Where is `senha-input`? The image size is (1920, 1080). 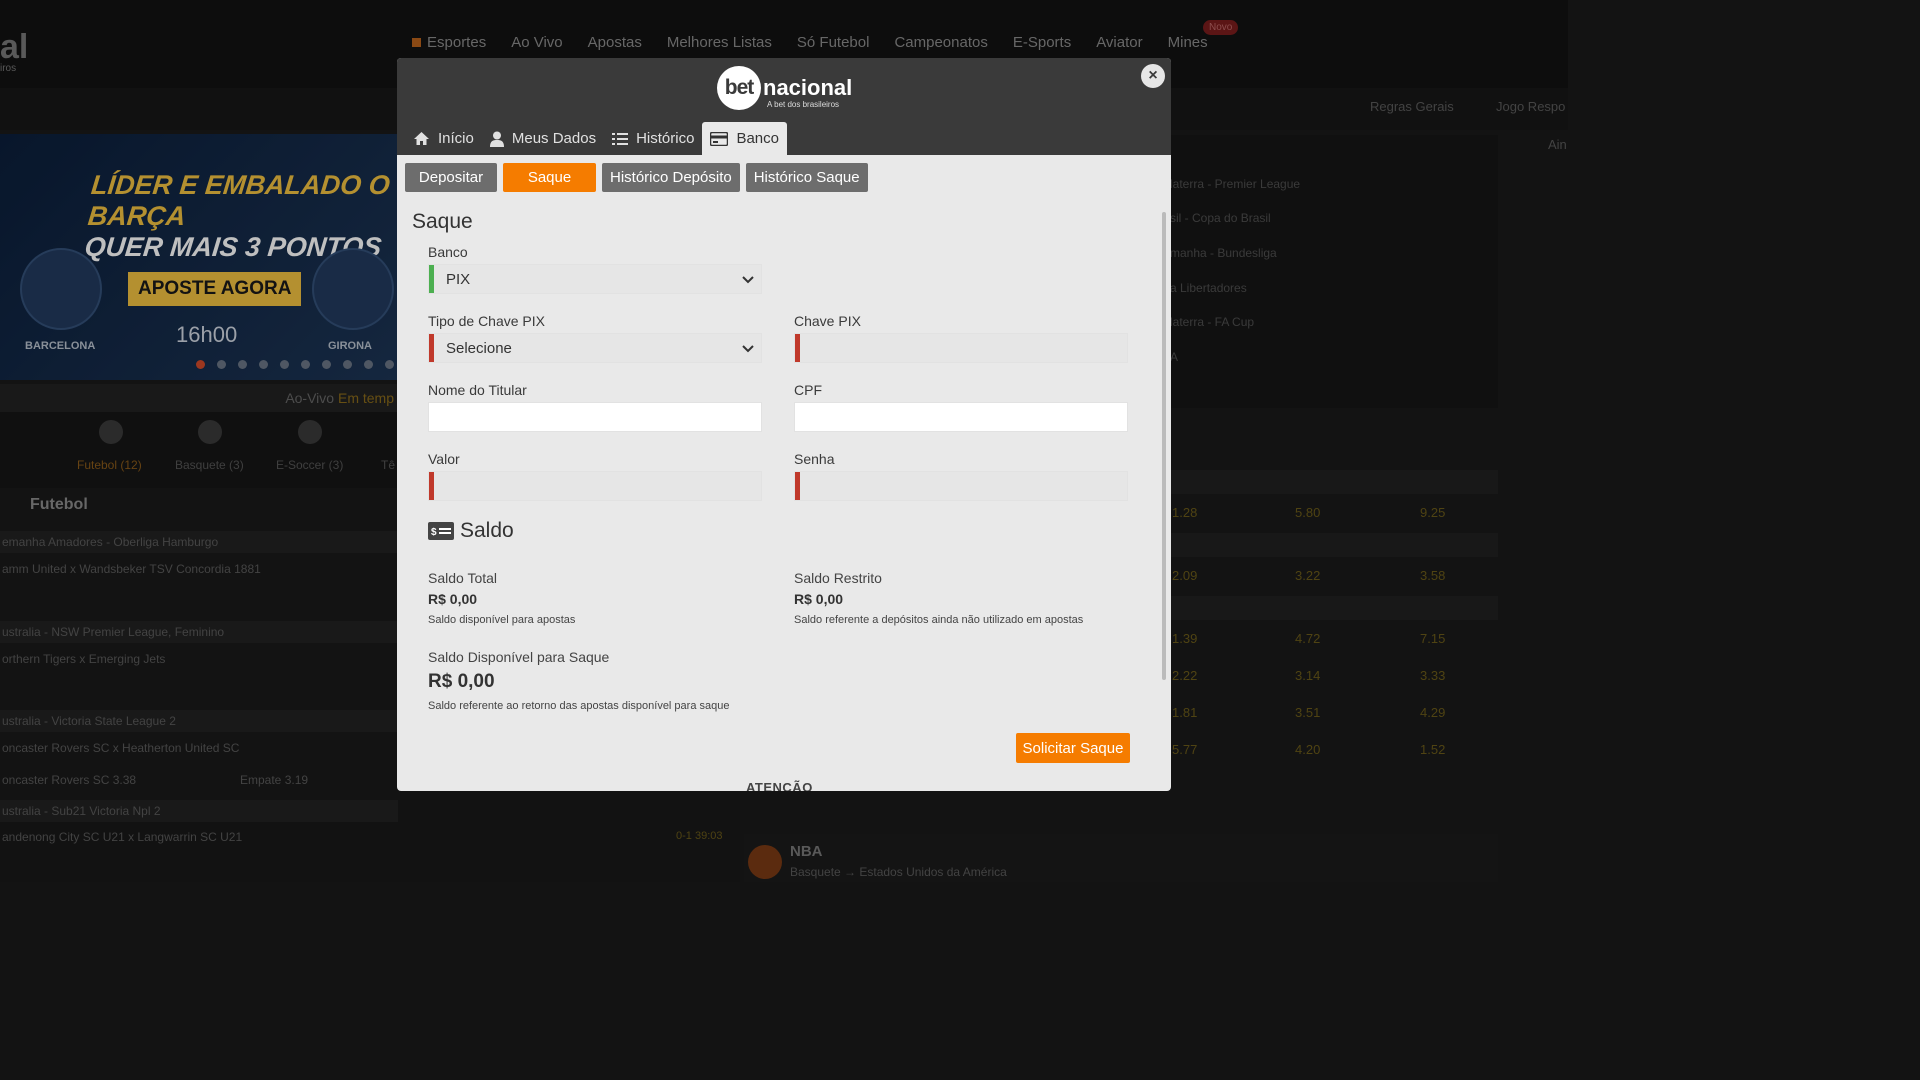 senha-input is located at coordinates (964, 486).